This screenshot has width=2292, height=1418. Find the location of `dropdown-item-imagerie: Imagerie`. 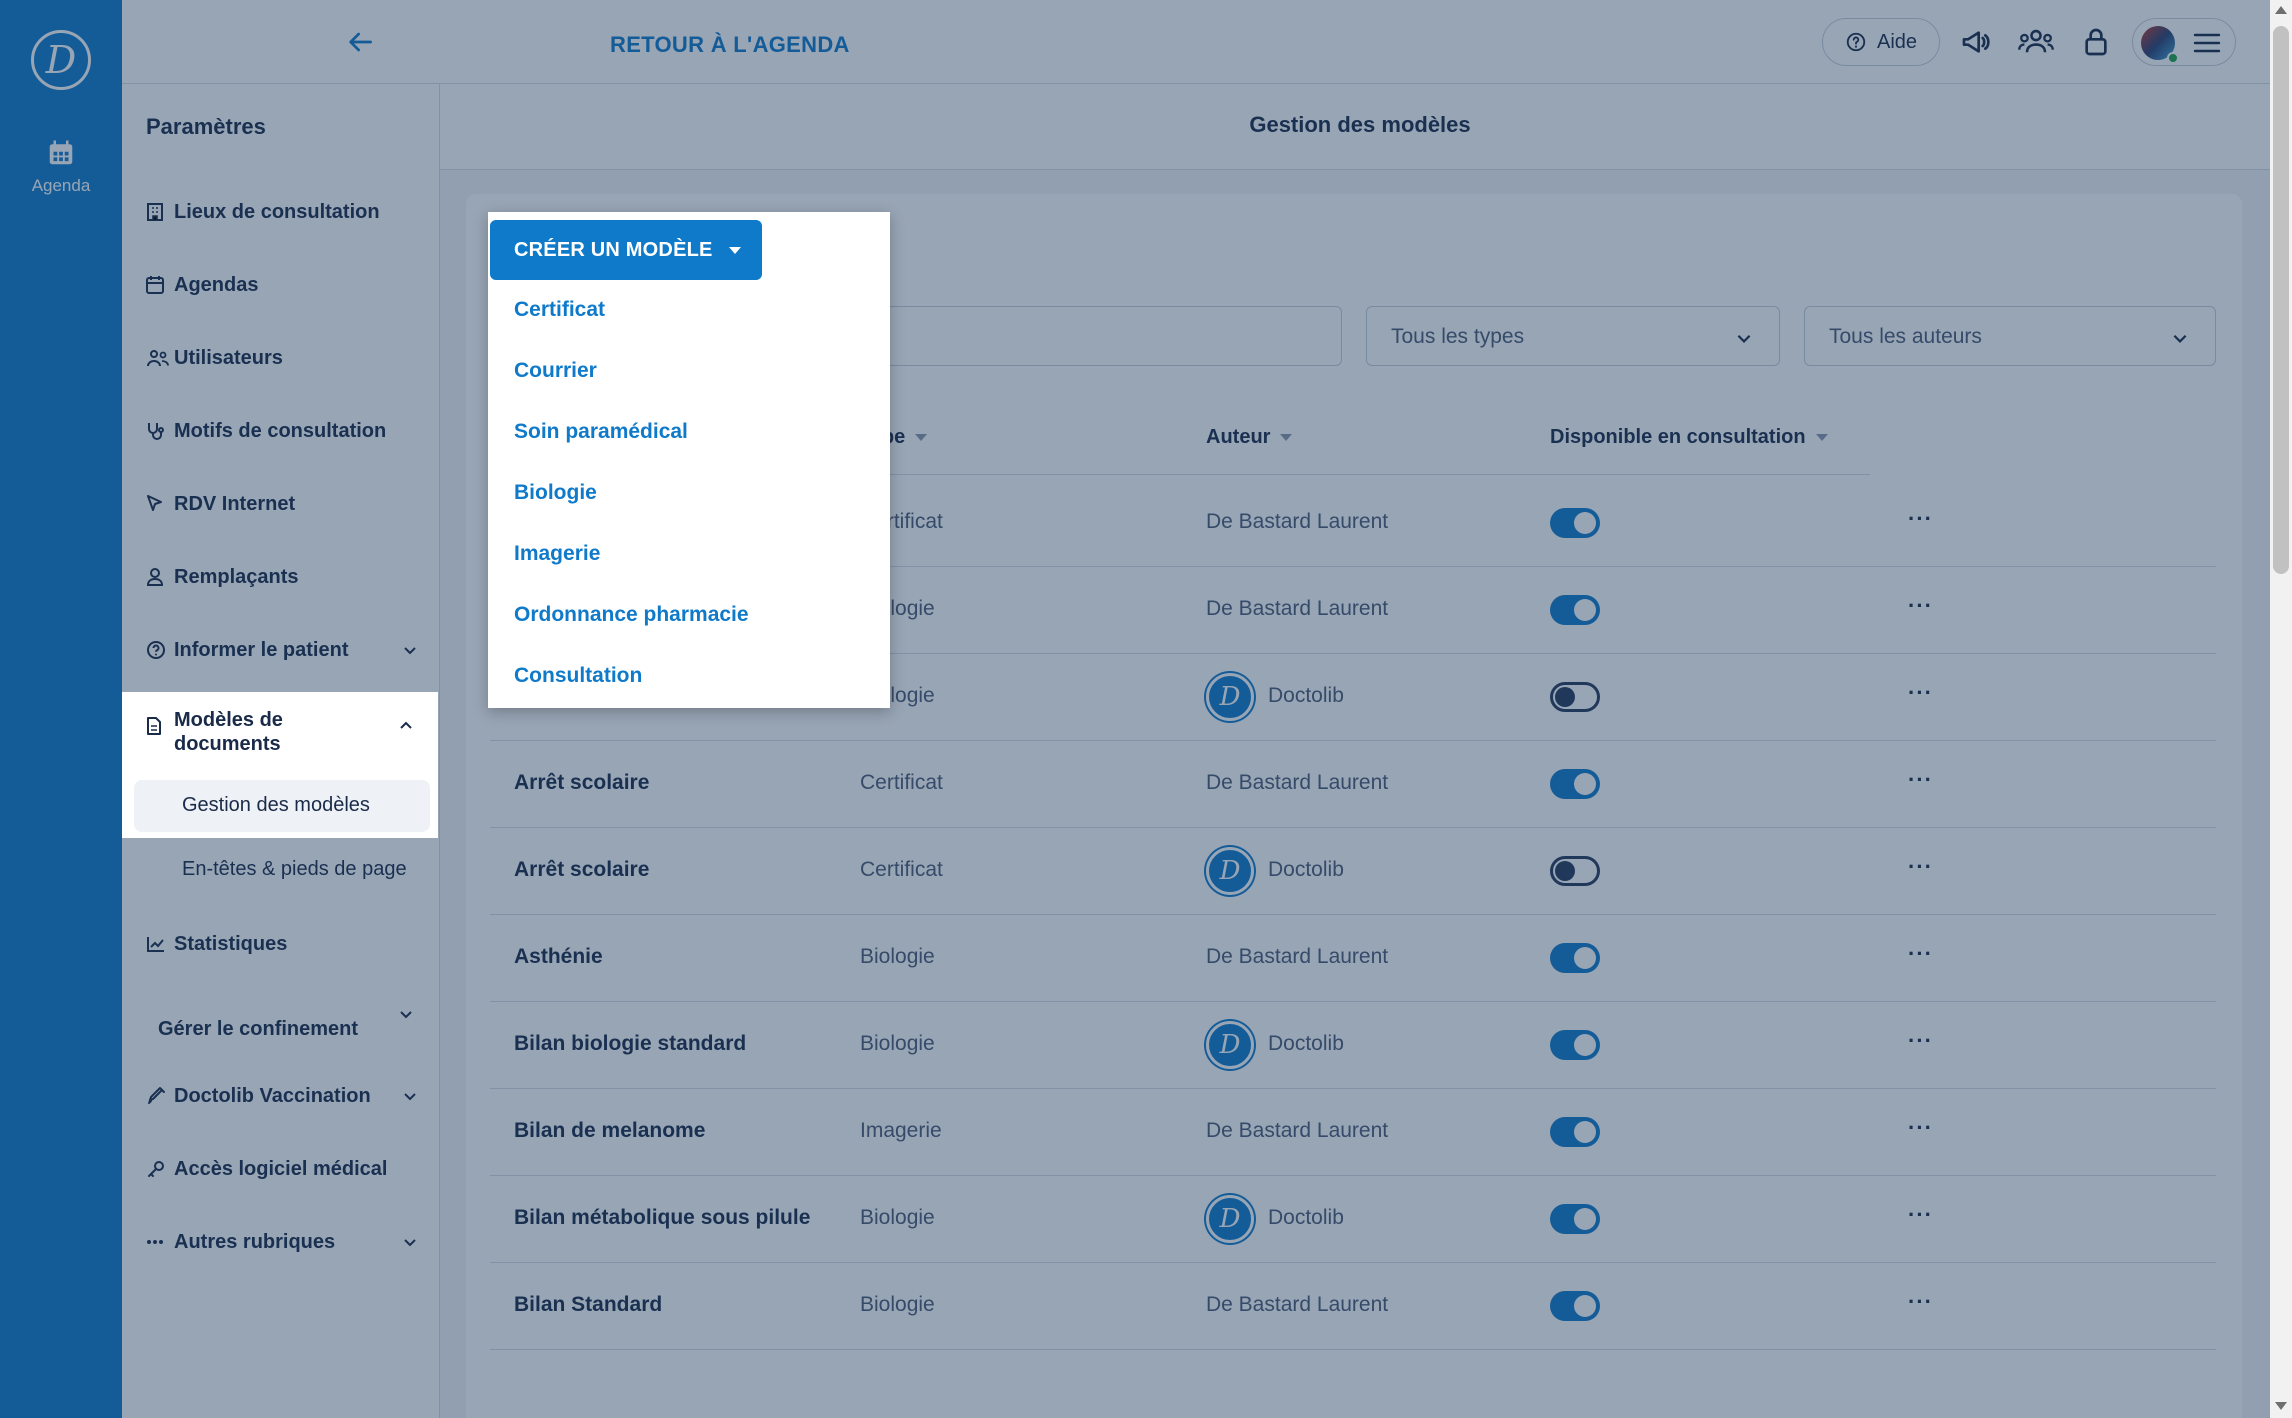

dropdown-item-imagerie: Imagerie is located at coordinates (557, 554).